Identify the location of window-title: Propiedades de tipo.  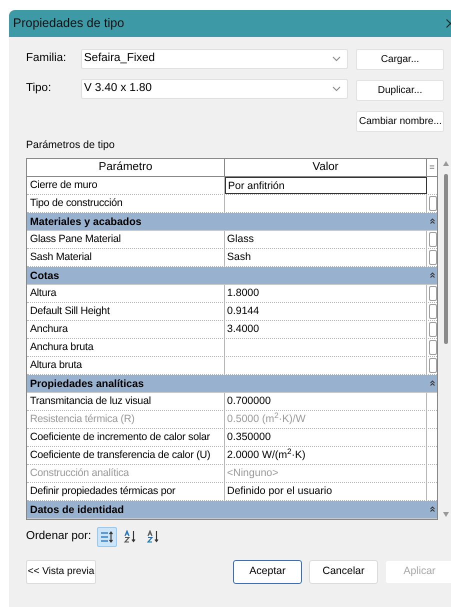
(69, 23).